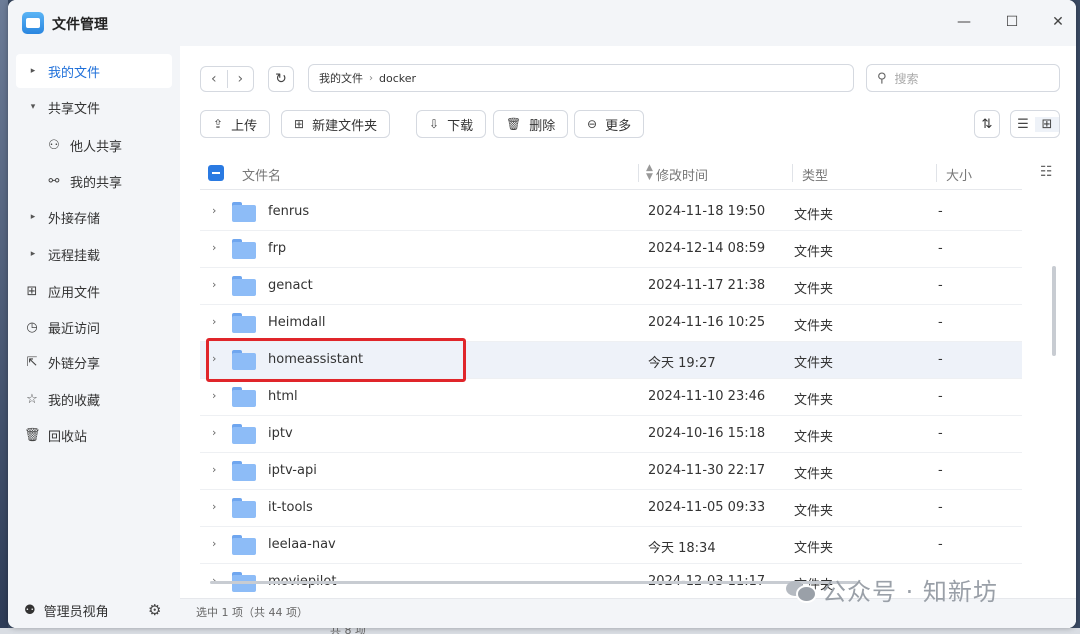  Describe the element at coordinates (244, 126) in the screenshot. I see `upload-label: 上传` at that location.